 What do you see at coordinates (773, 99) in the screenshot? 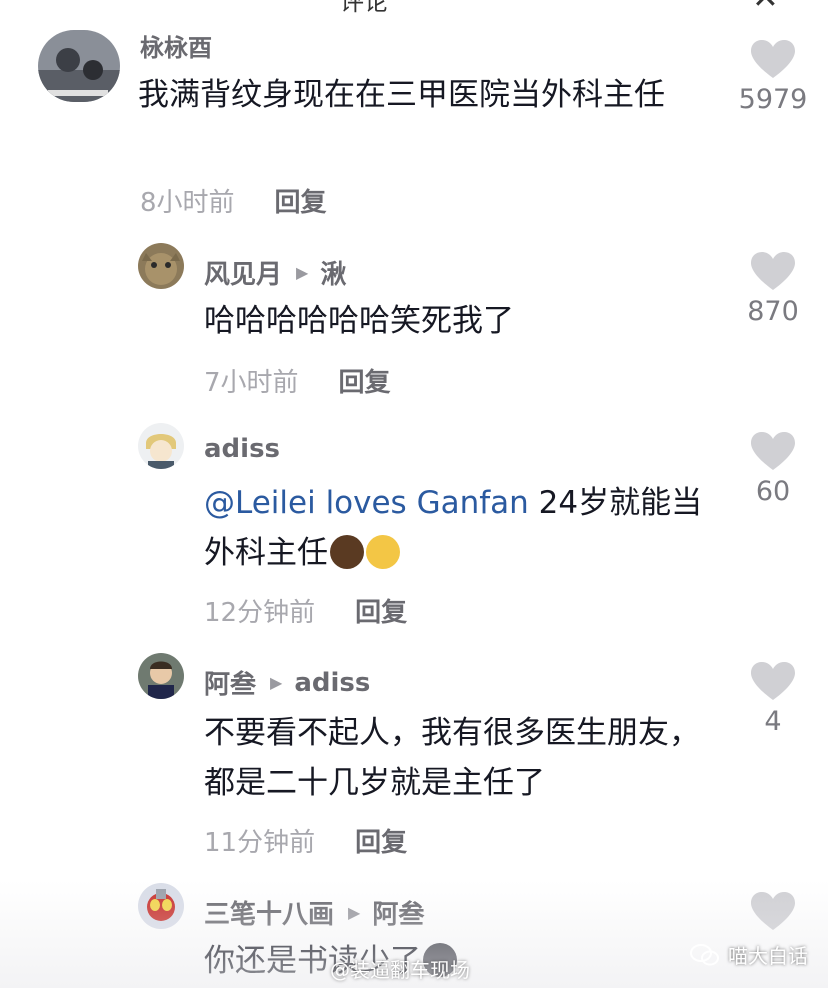
I see `like-count: 5979` at bounding box center [773, 99].